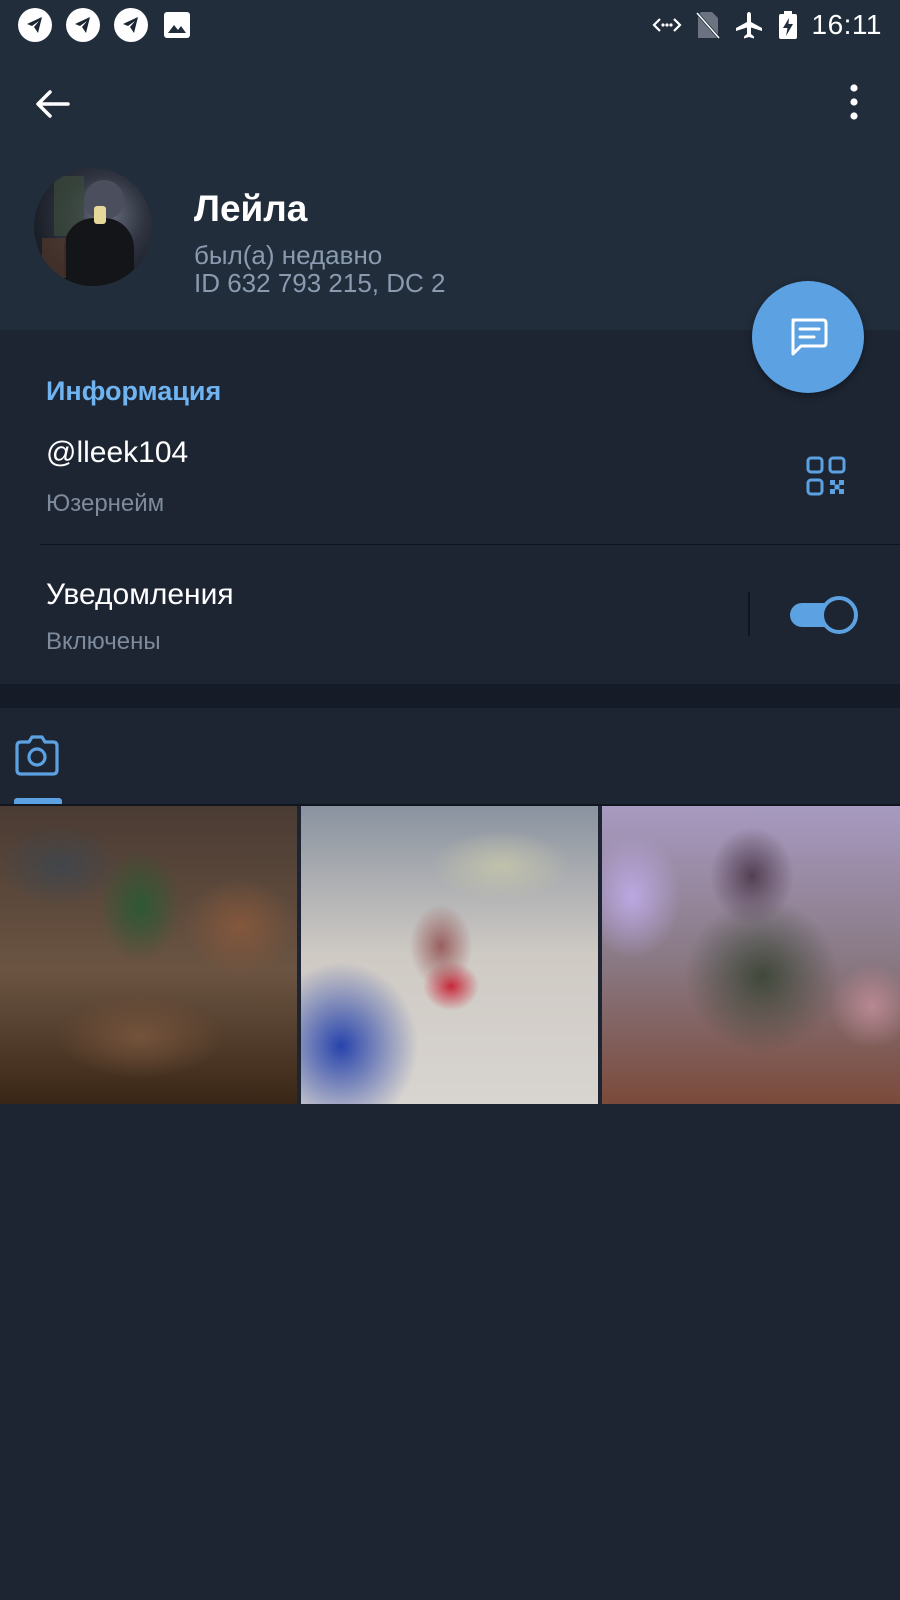 The width and height of the screenshot is (900, 1600). Describe the element at coordinates (707, 25) in the screenshot. I see `no-sim-icon` at that location.